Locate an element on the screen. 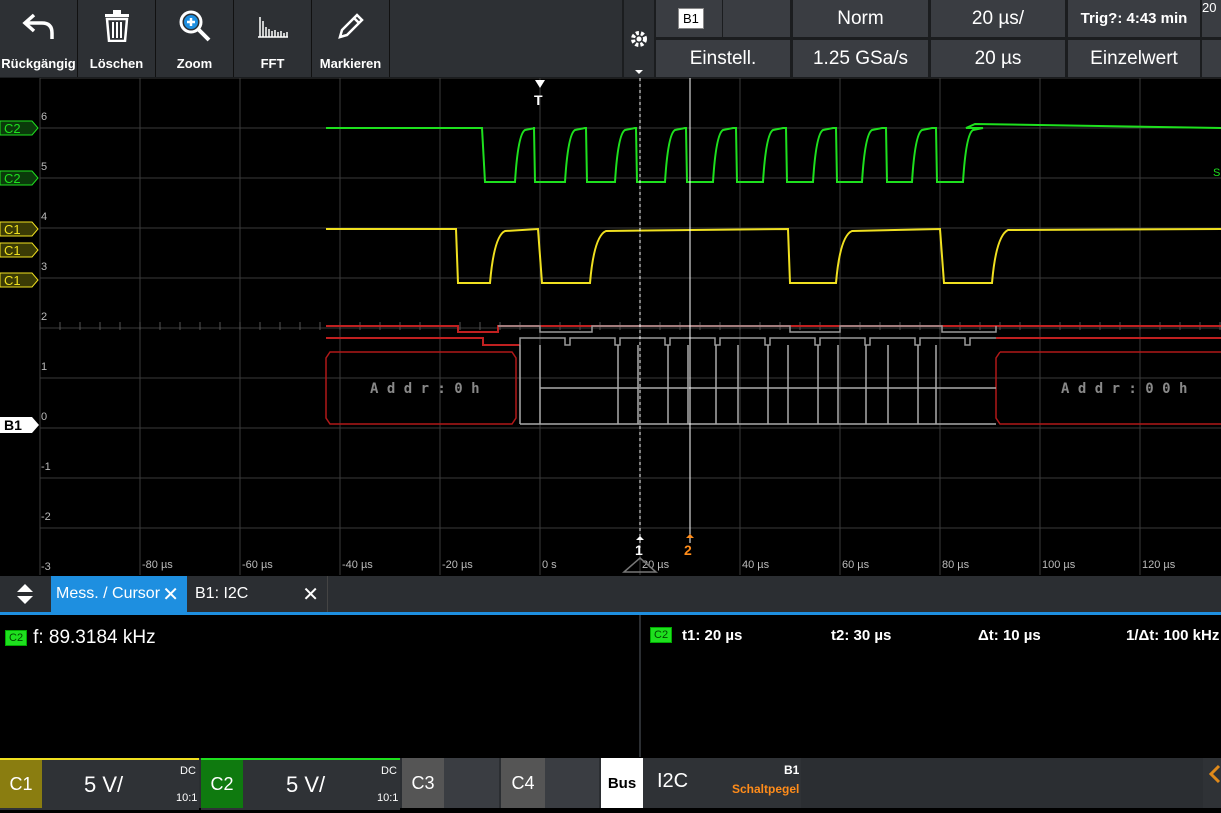  c2-probe: 10:1 is located at coordinates (388, 798).